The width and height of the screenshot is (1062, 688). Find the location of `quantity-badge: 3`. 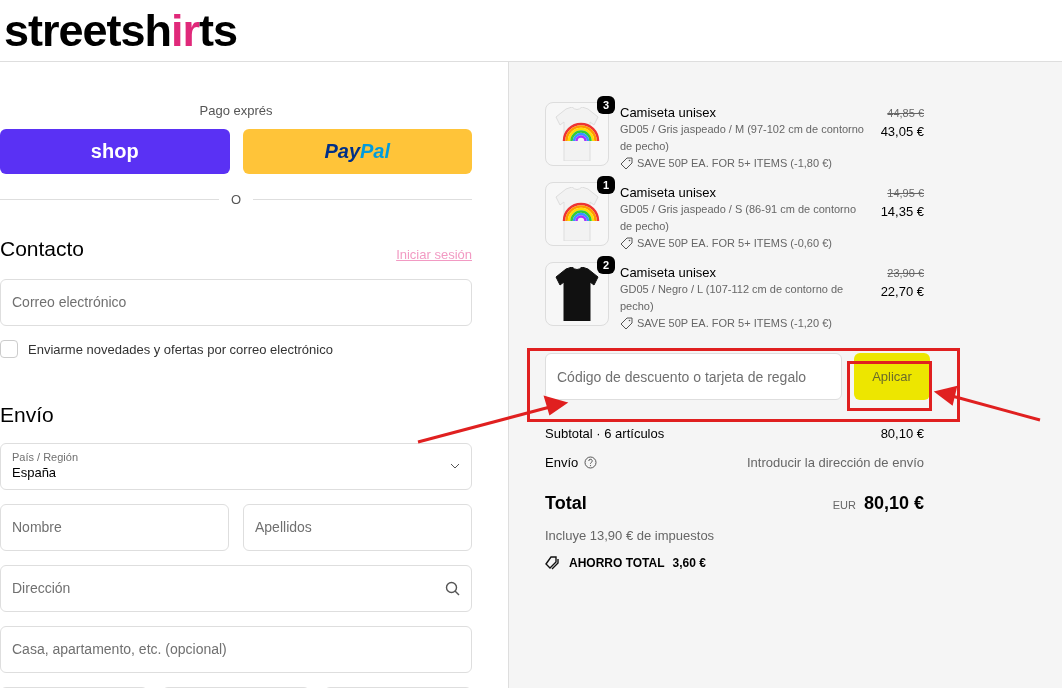

quantity-badge: 3 is located at coordinates (606, 105).